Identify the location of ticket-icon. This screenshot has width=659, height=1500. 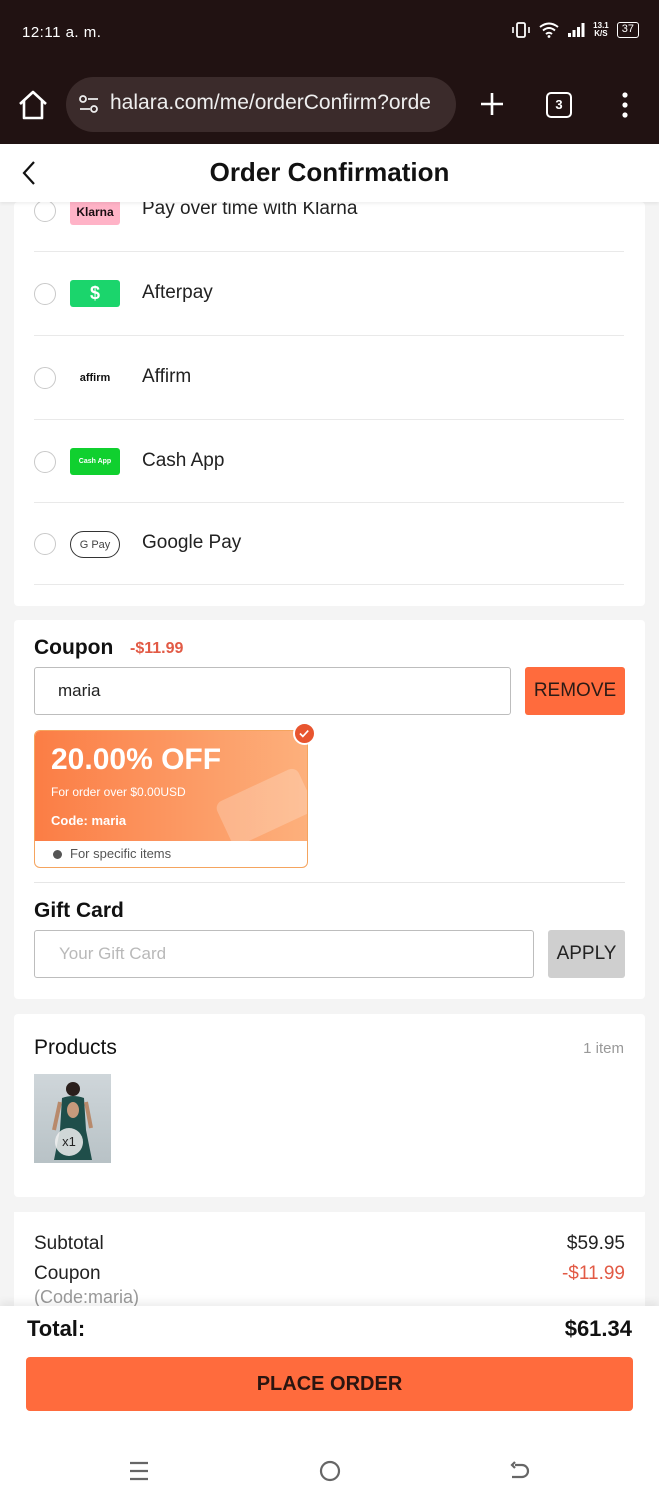
(260, 807).